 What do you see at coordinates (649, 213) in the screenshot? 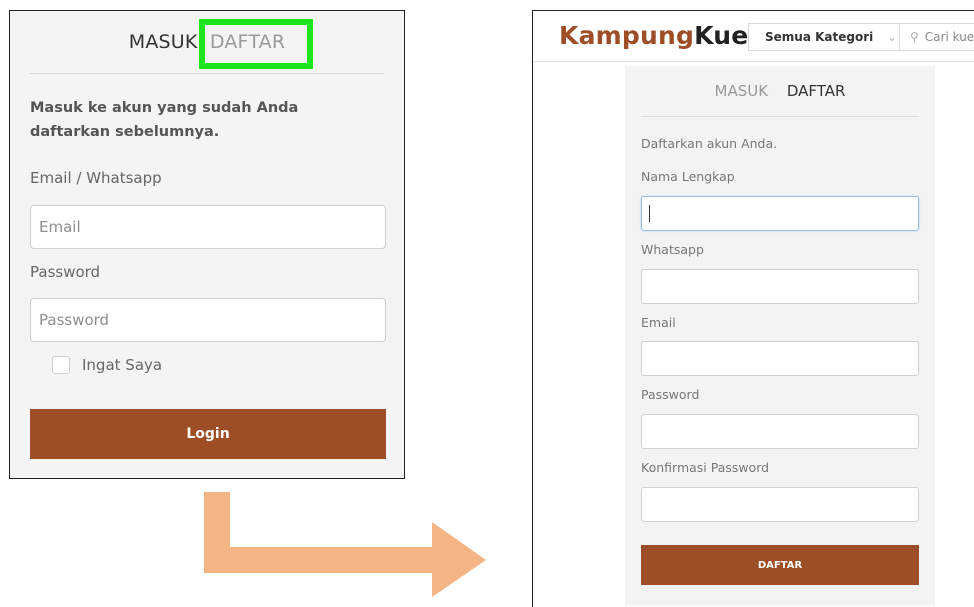
I see `text-caret` at bounding box center [649, 213].